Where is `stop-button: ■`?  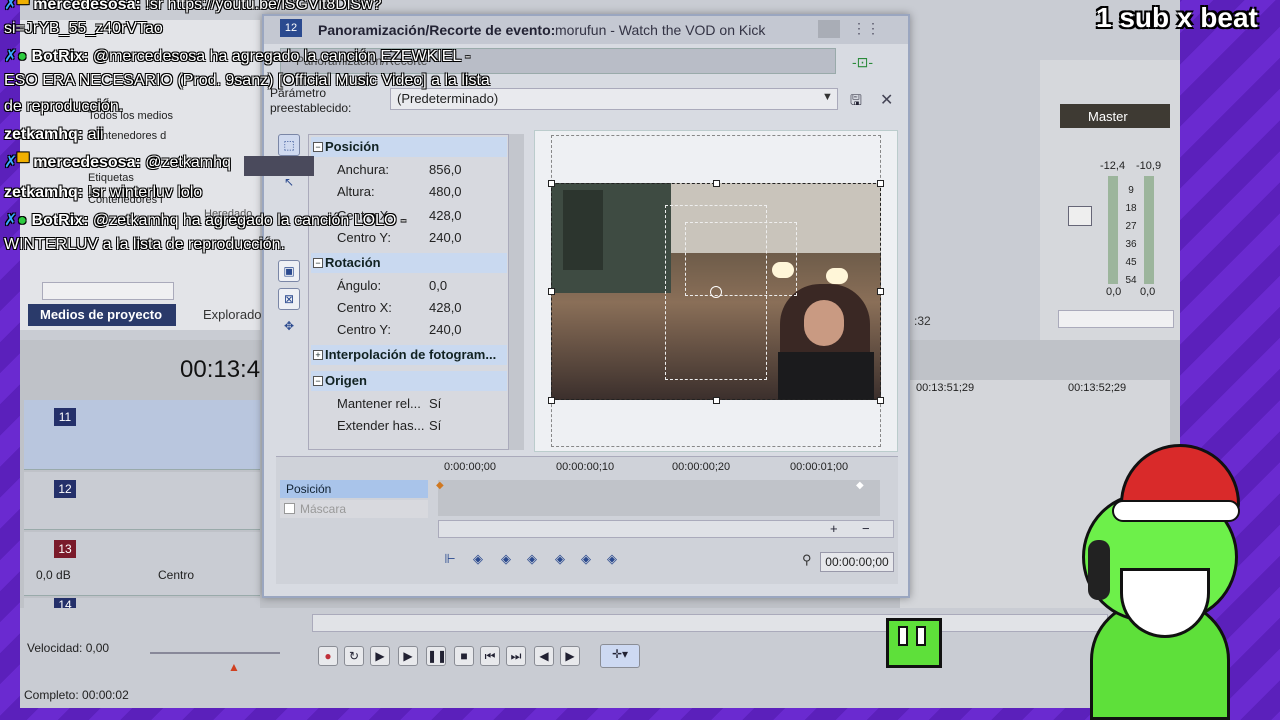 stop-button: ■ is located at coordinates (464, 656).